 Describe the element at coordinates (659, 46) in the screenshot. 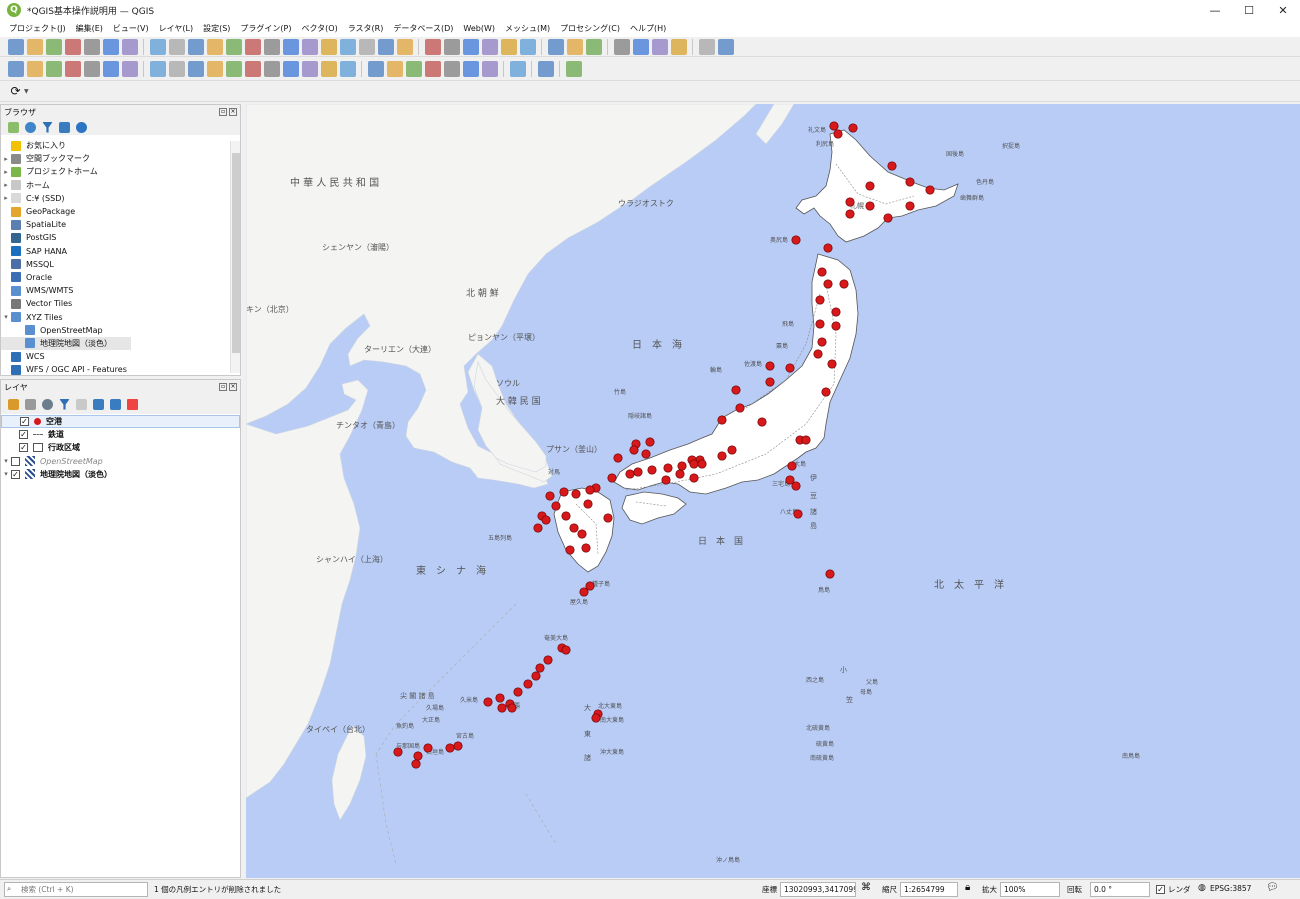

I see `attribute-table-icon` at that location.